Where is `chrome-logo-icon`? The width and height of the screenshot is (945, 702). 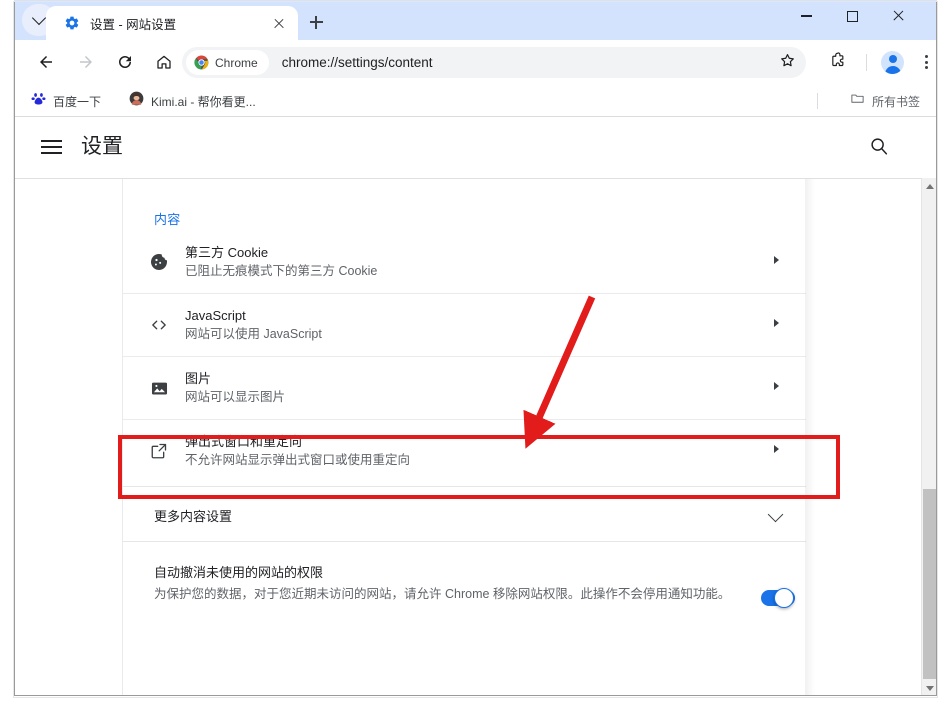
chrome-logo-icon is located at coordinates (201, 62).